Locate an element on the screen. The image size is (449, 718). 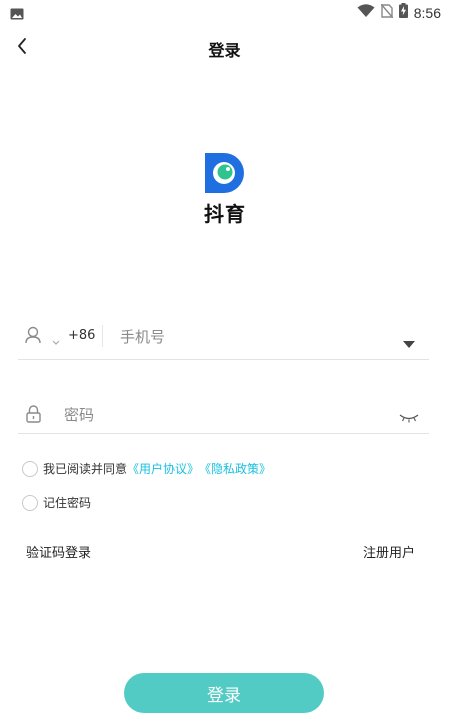
sms-login-link: 验证码登录 is located at coordinates (58, 551).